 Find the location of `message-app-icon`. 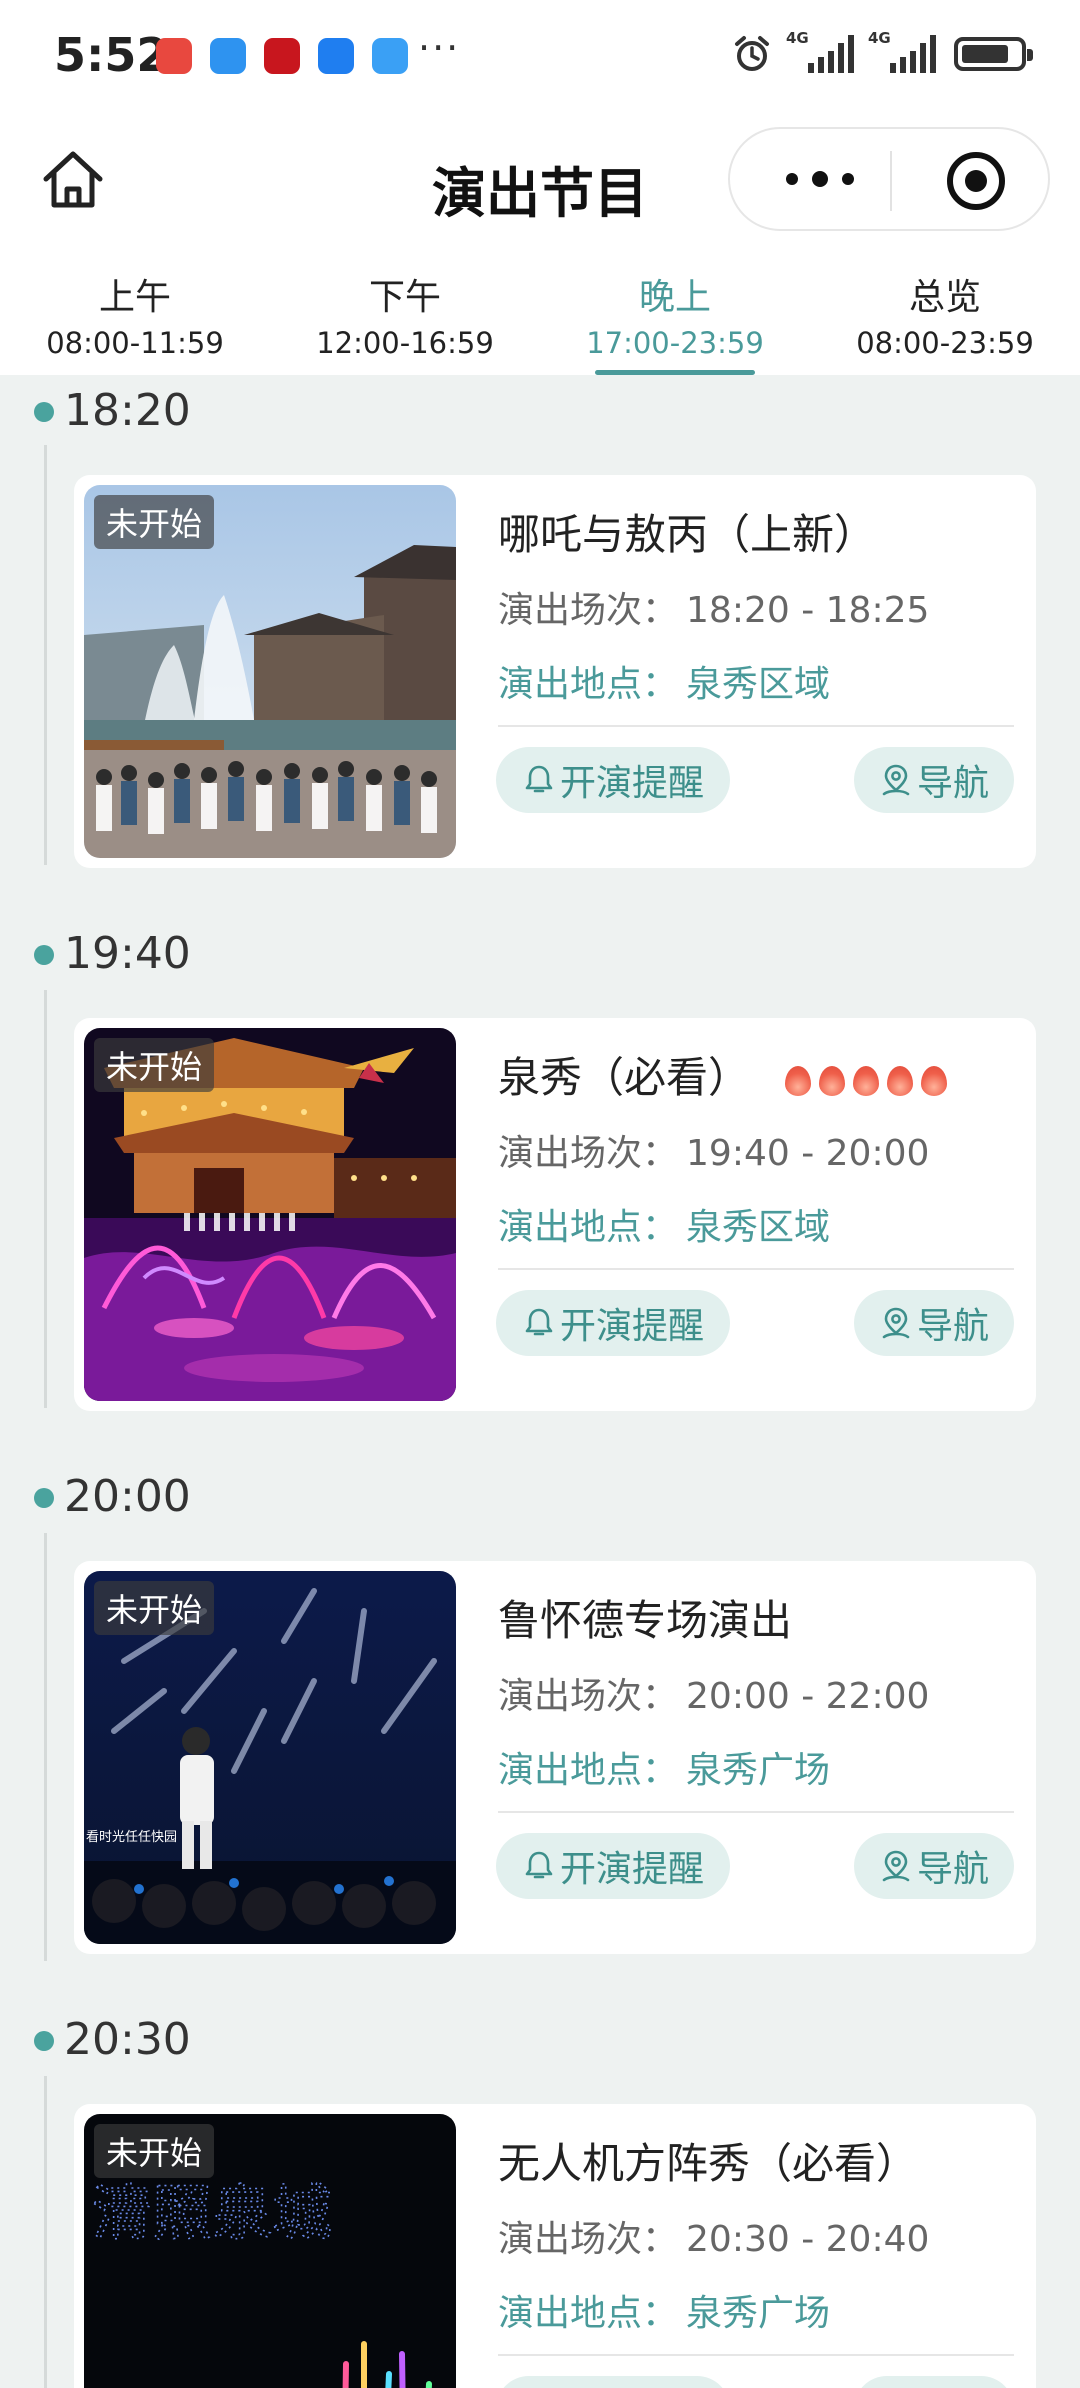

message-app-icon is located at coordinates (228, 56).